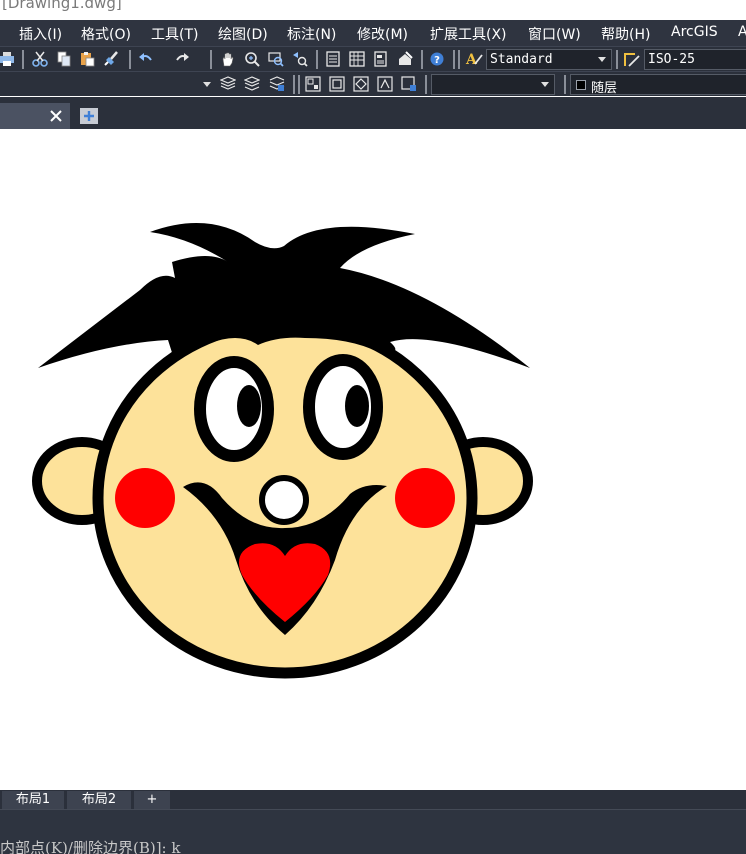 This screenshot has height=854, width=746. I want to click on help-icon: ?, so click(437, 59).